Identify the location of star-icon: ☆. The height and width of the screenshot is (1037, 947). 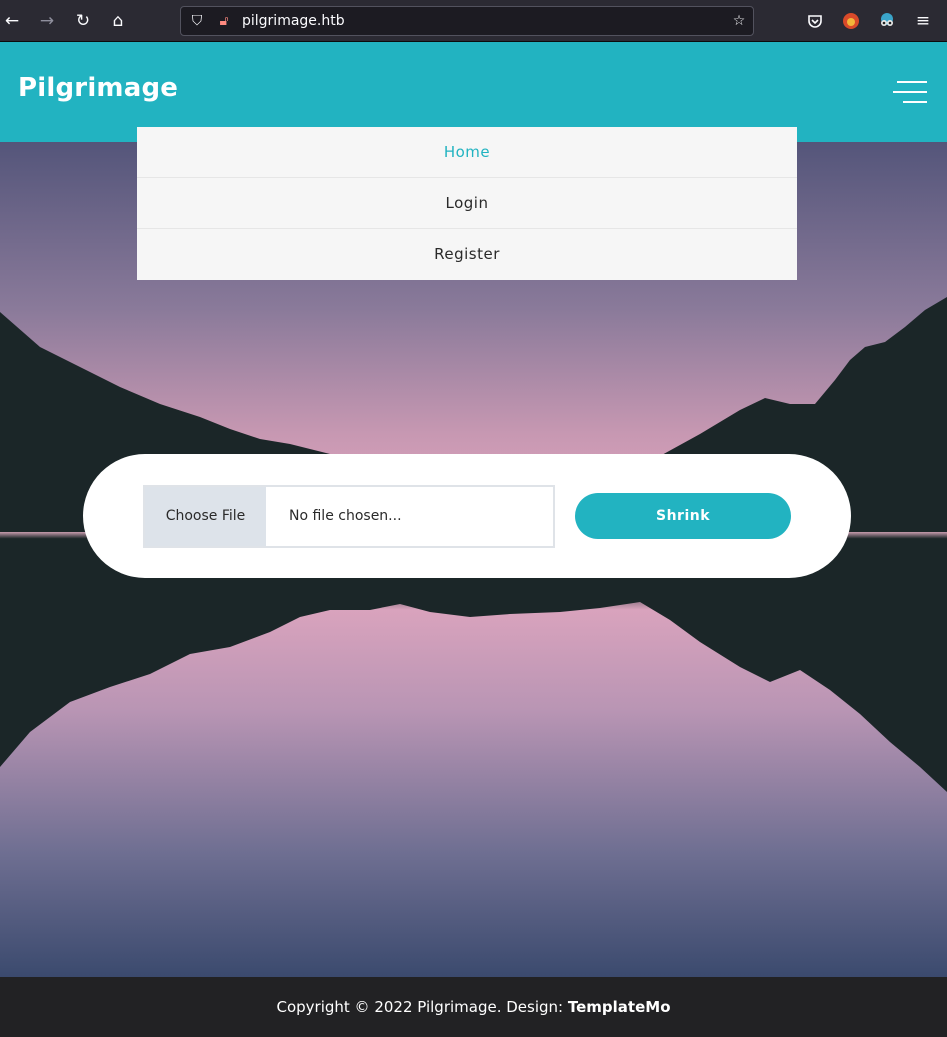
(739, 21).